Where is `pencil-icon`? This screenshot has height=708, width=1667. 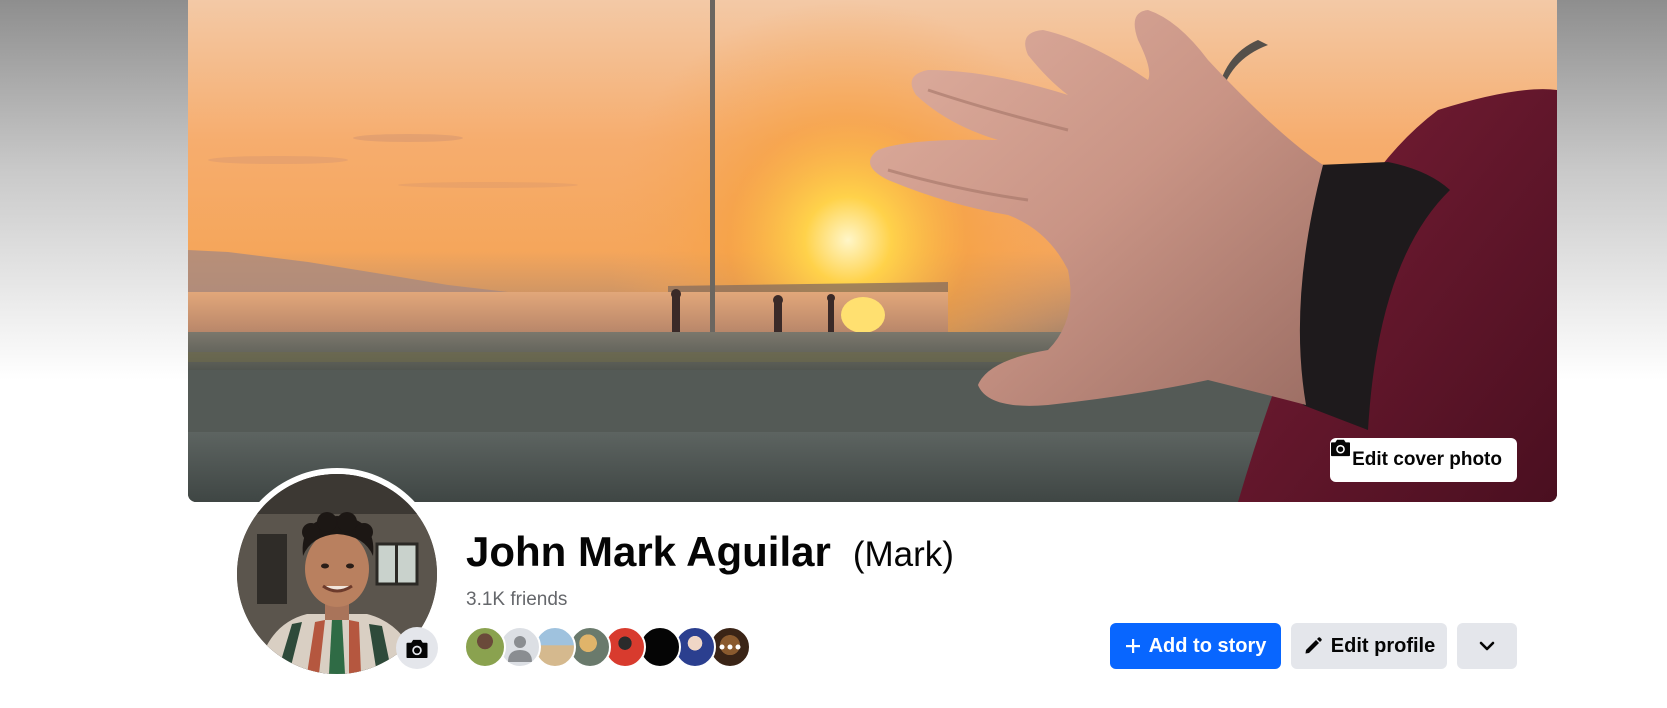
pencil-icon is located at coordinates (1313, 646).